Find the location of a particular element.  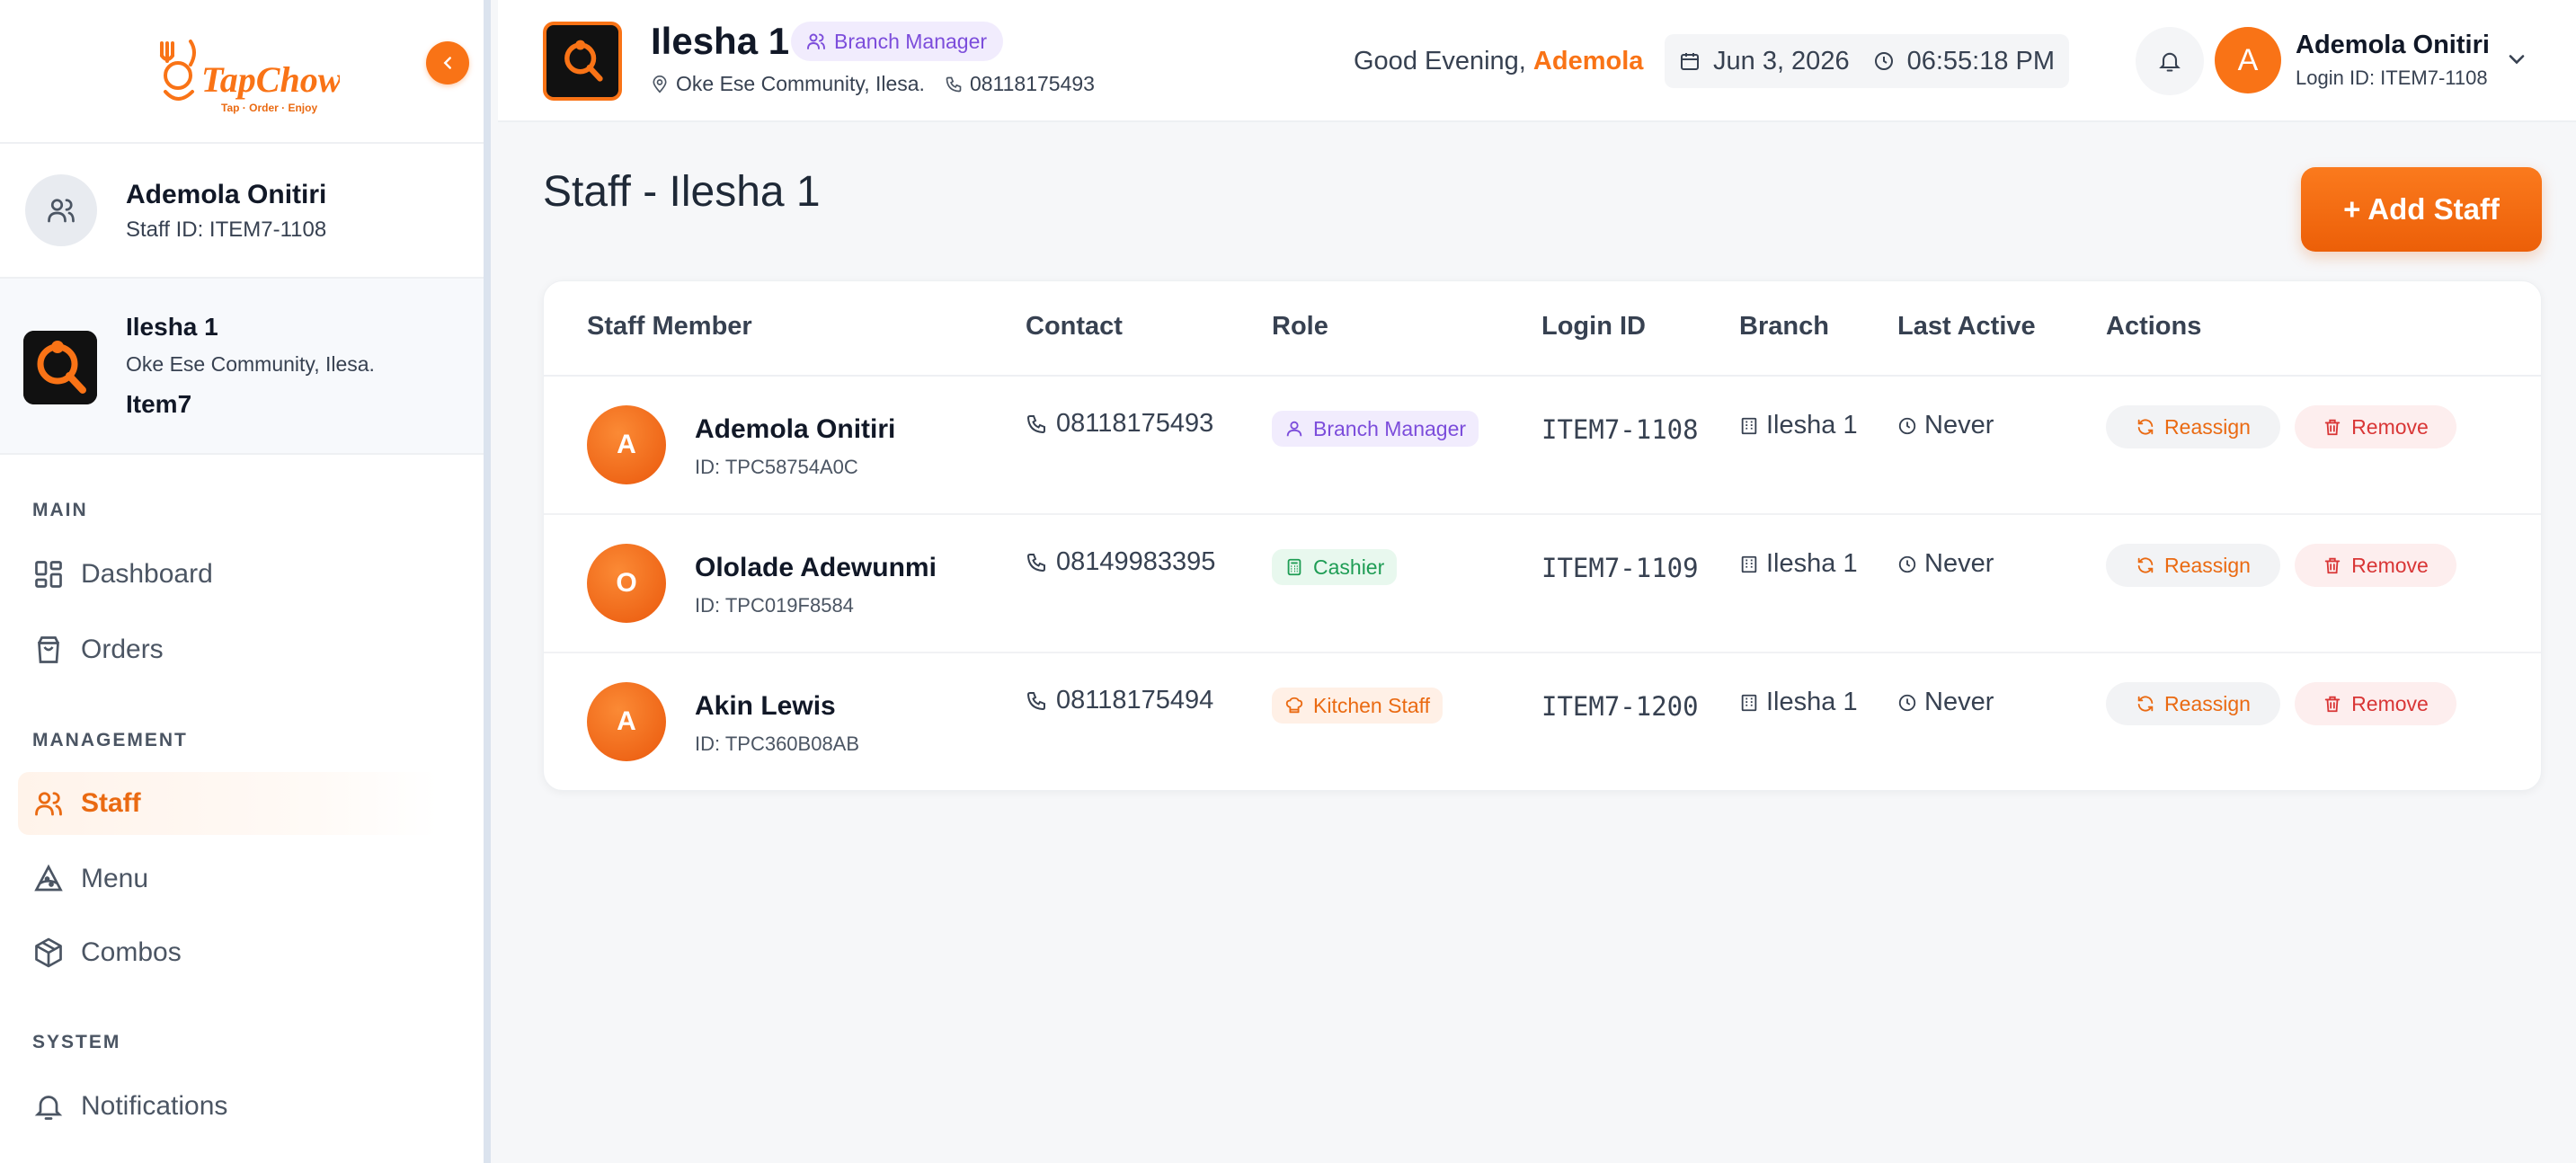

sidebar-item-notifications: Notifications is located at coordinates (228, 1106).